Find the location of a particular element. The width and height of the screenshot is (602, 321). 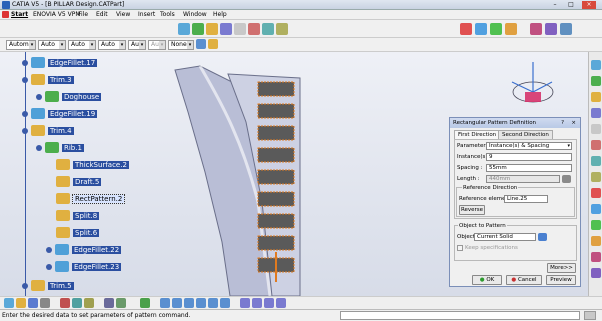

object-select-icon is located at coordinates (542, 237).